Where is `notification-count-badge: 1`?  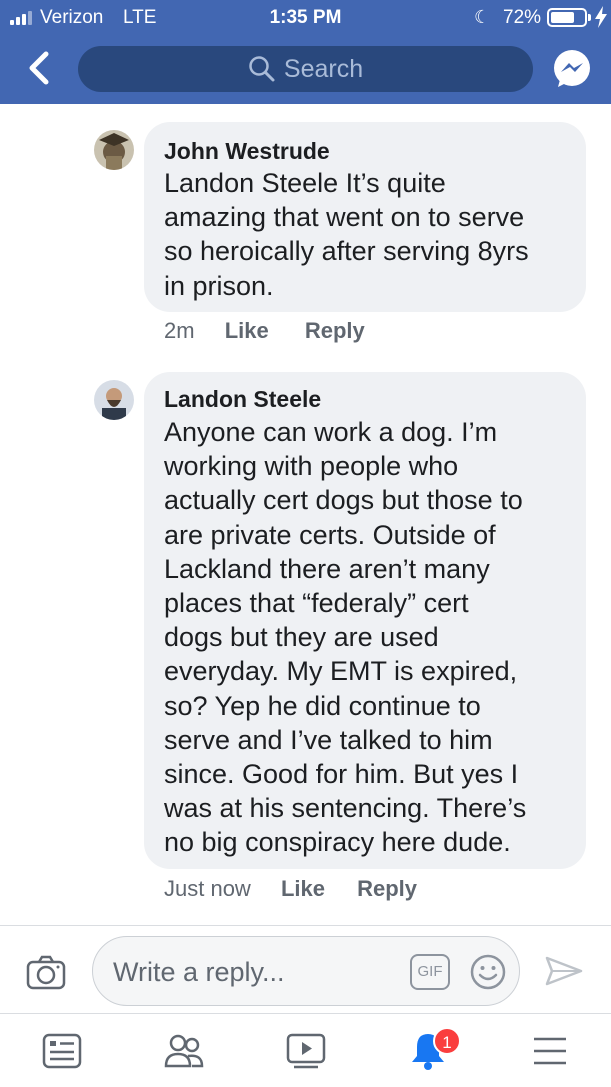 notification-count-badge: 1 is located at coordinates (447, 1041).